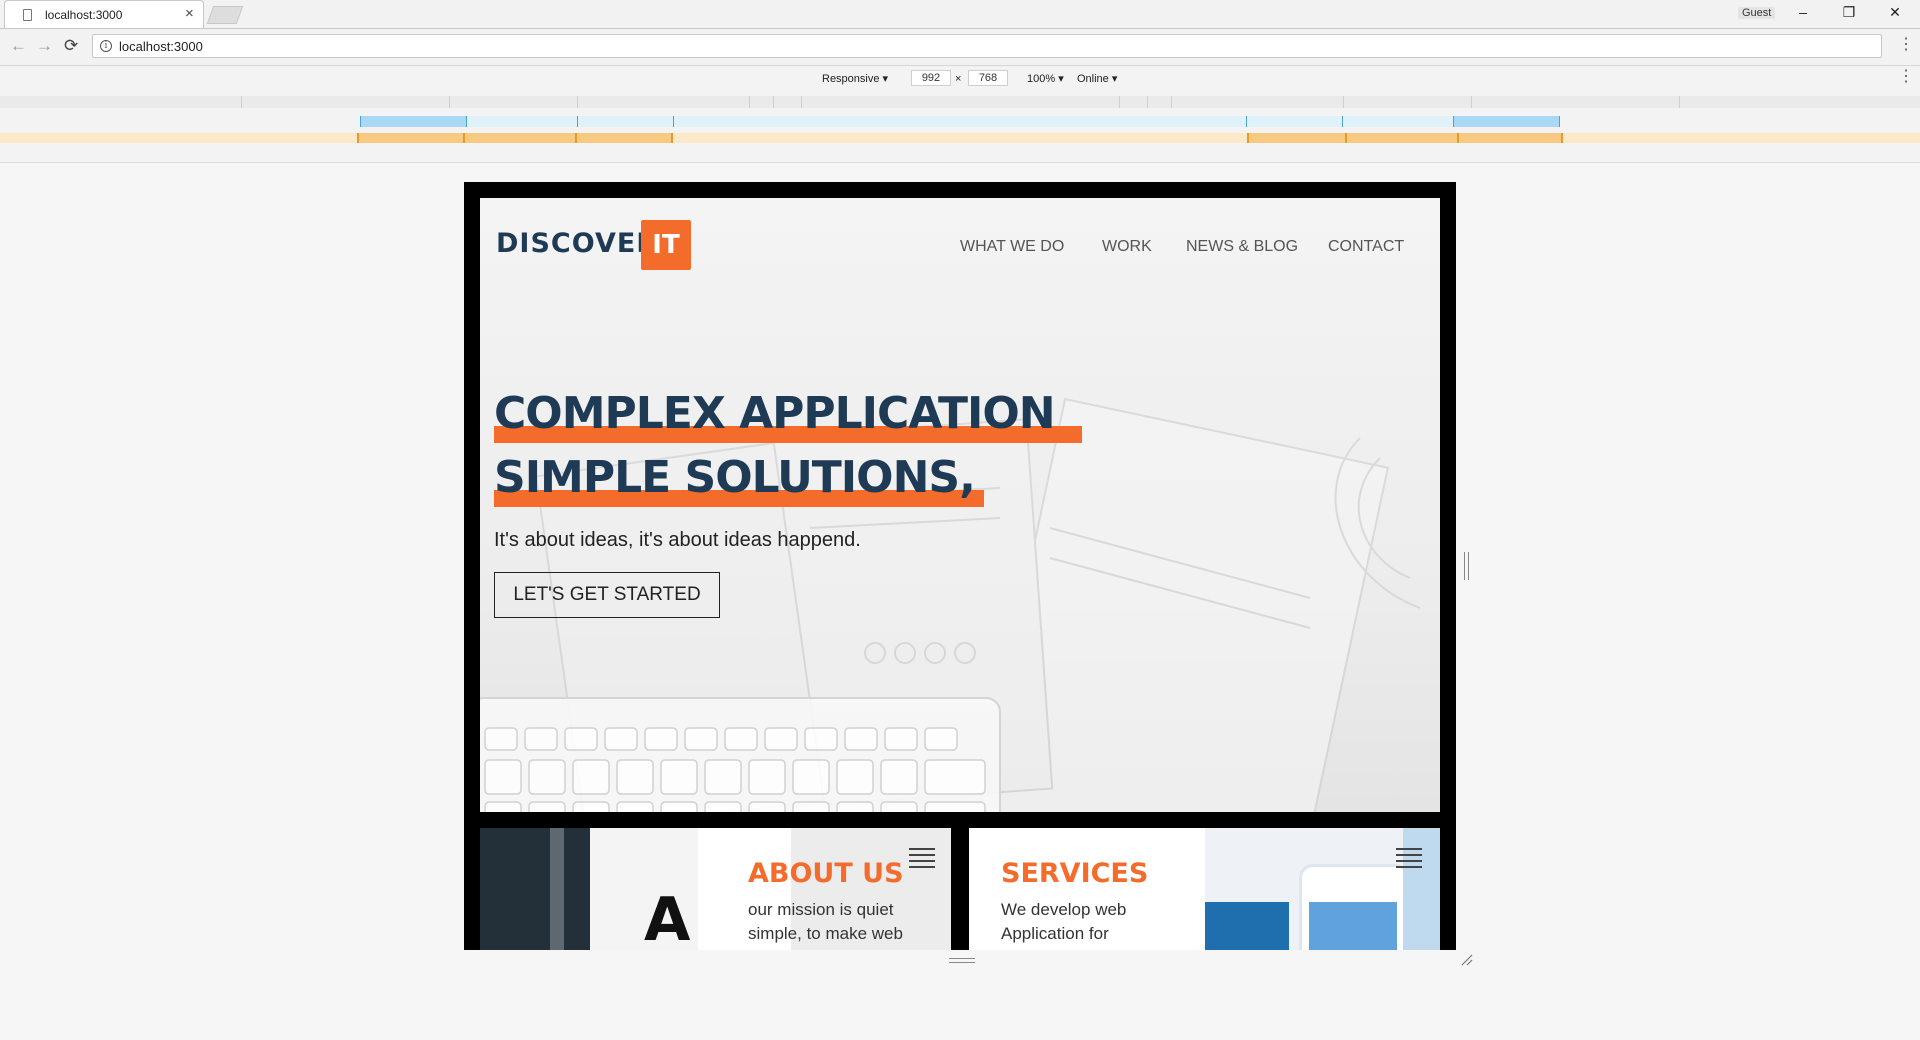  Describe the element at coordinates (44, 46) in the screenshot. I see `forward-icon: →` at that location.